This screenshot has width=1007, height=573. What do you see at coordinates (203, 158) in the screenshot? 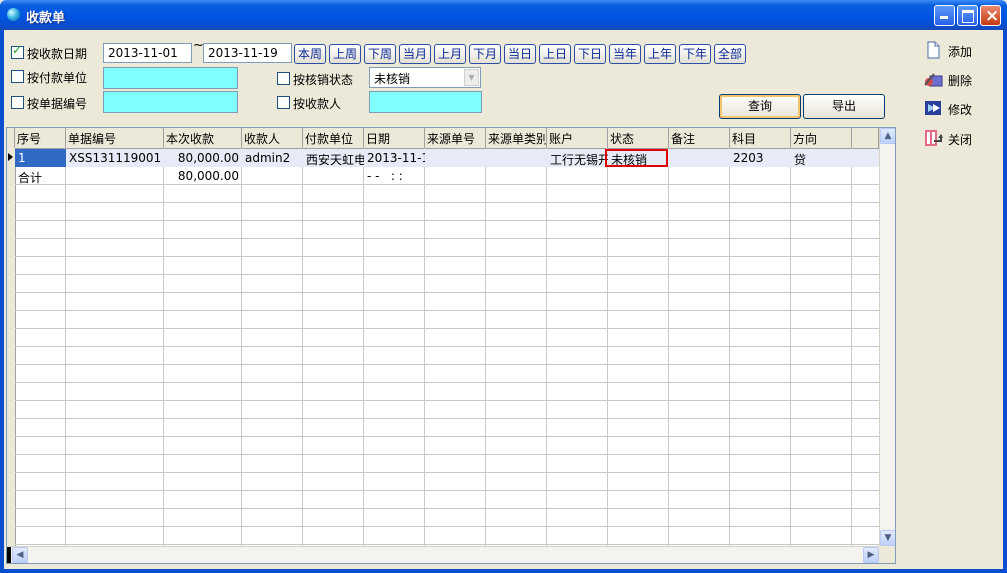
I see `row1-amount: 80,000.00` at bounding box center [203, 158].